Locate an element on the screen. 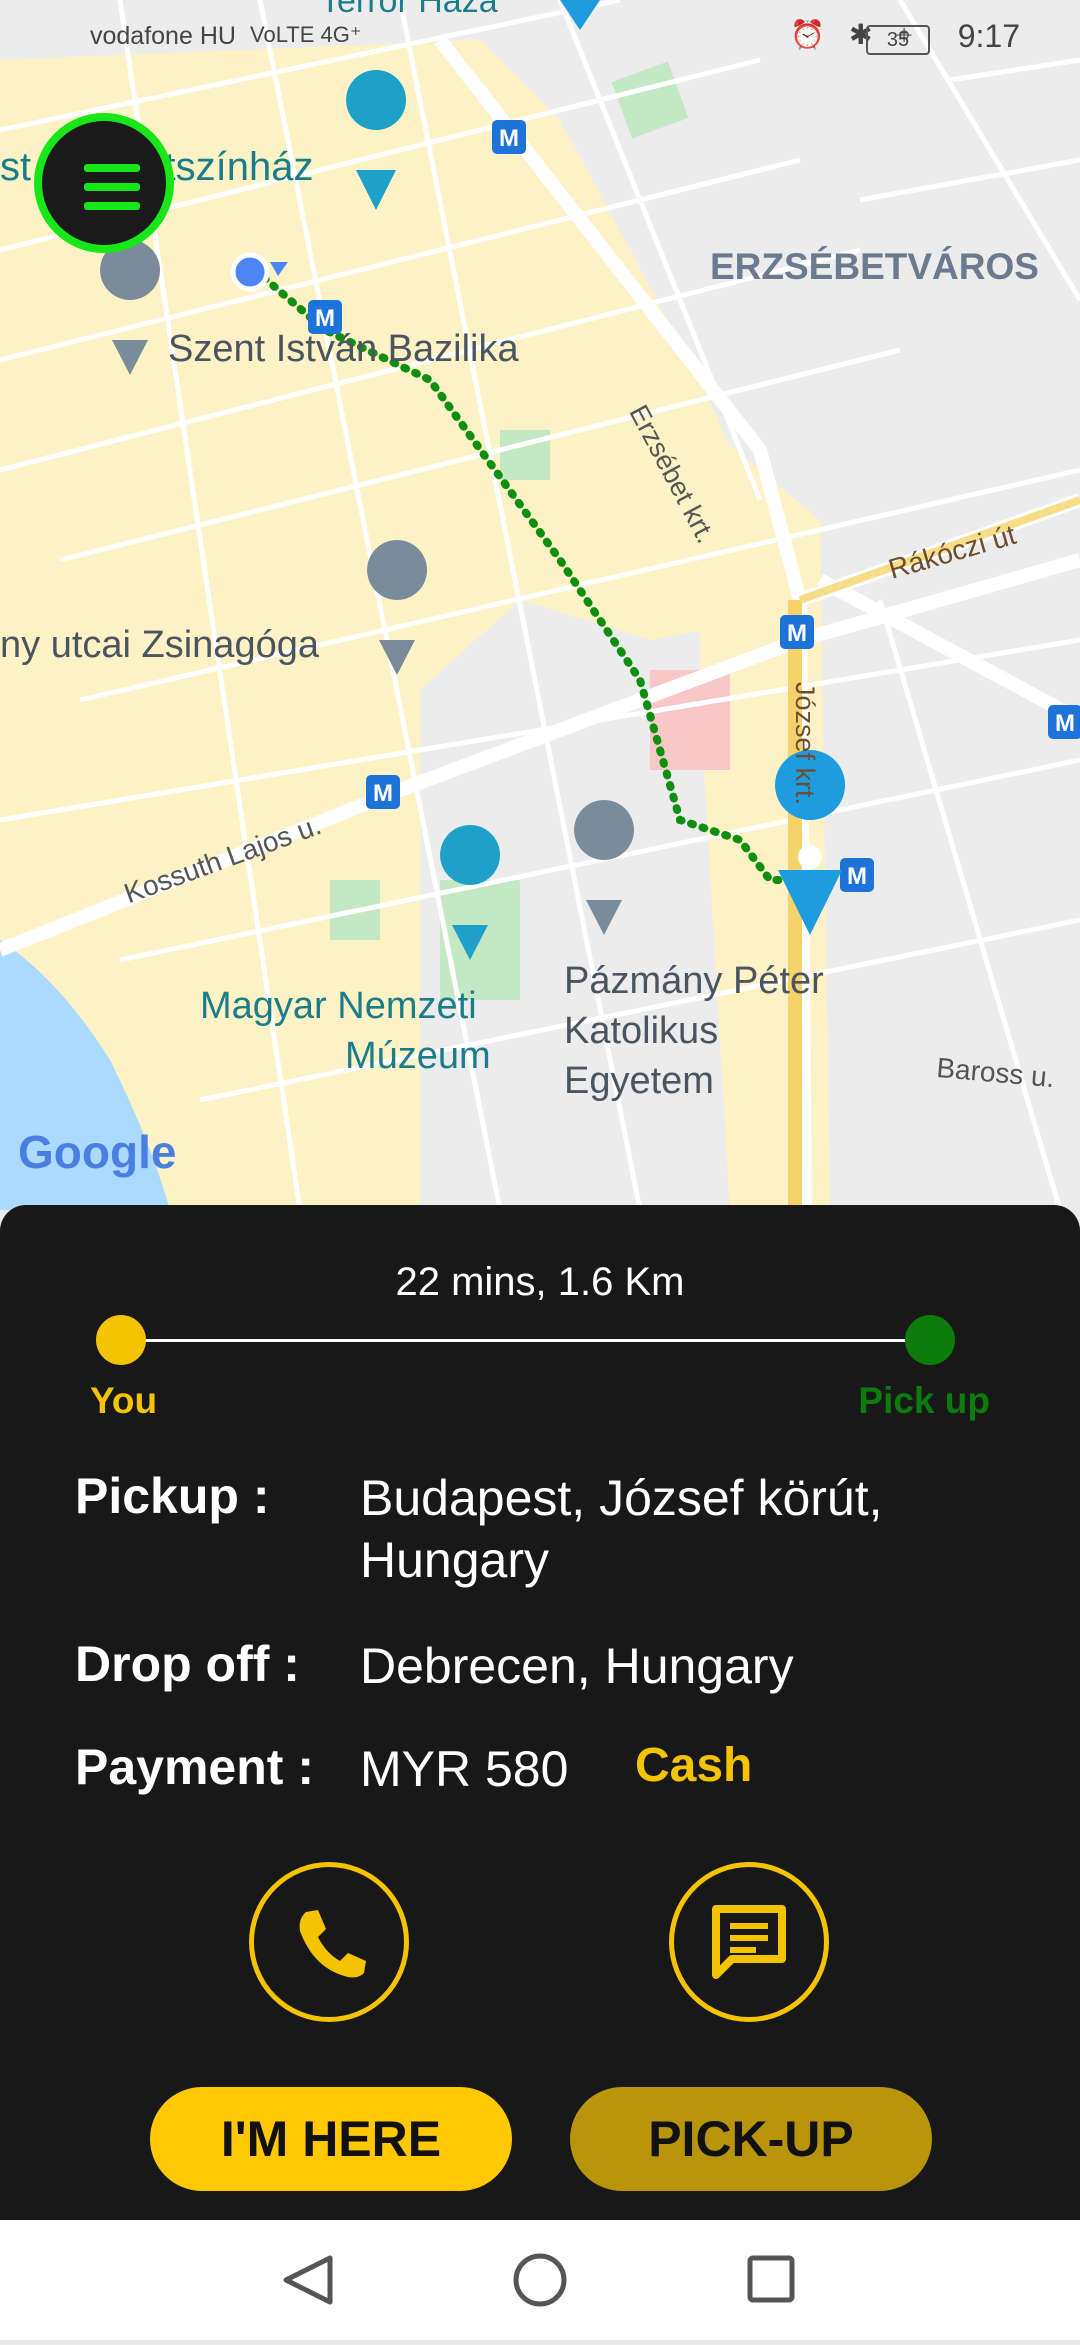 The width and height of the screenshot is (1080, 2345). clock: 9:17 is located at coordinates (988, 36).